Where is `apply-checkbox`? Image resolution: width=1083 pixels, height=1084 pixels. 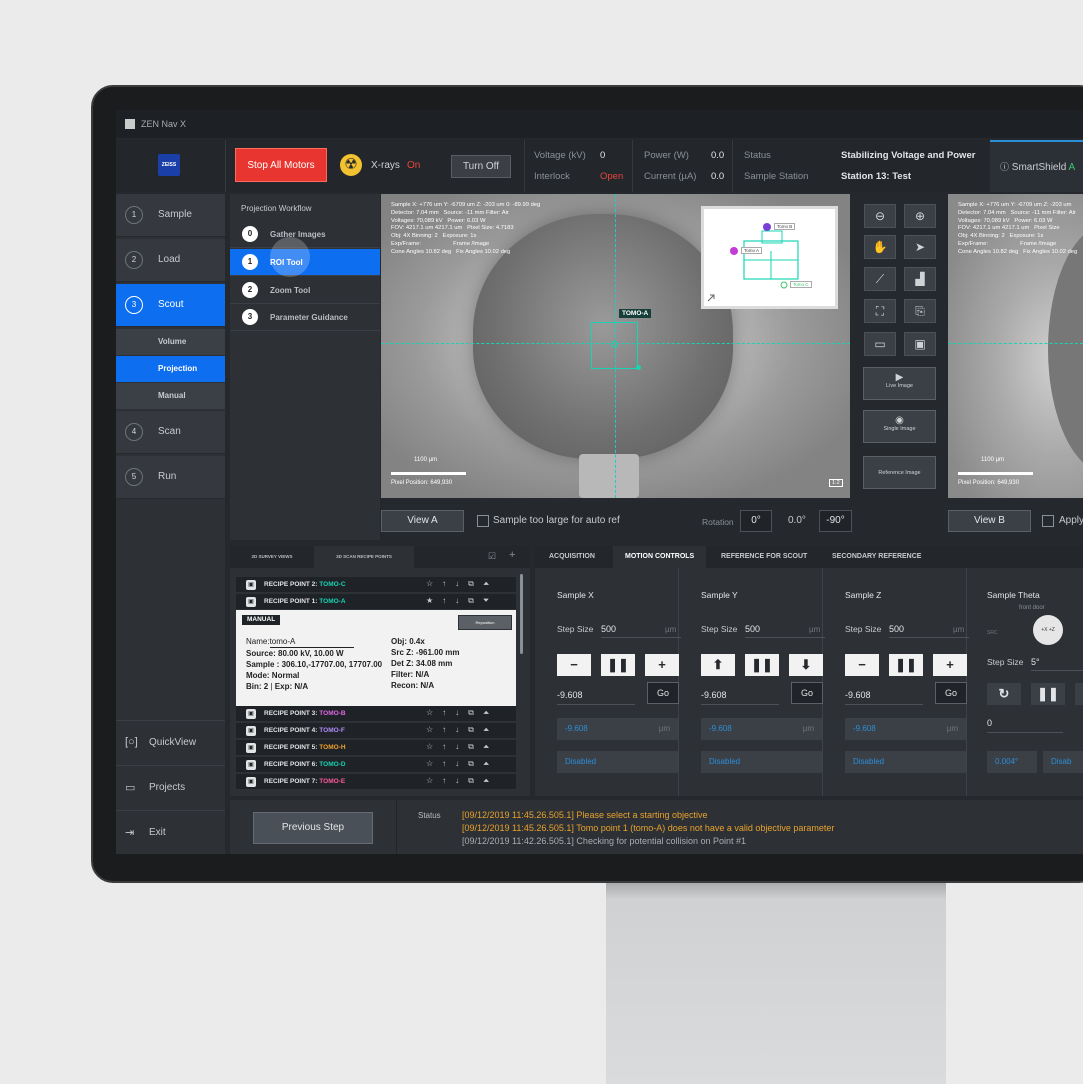 apply-checkbox is located at coordinates (1048, 521).